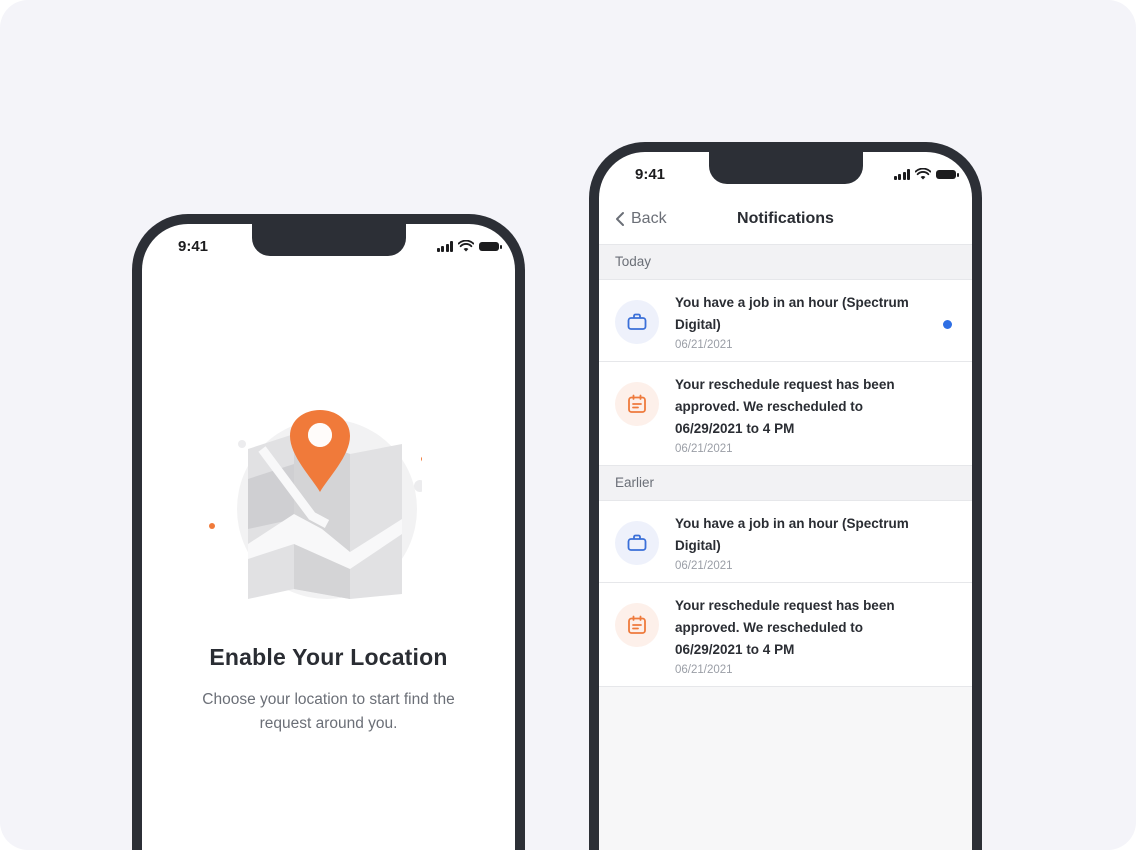  I want to click on section-header-earlier: Earlier, so click(785, 483).